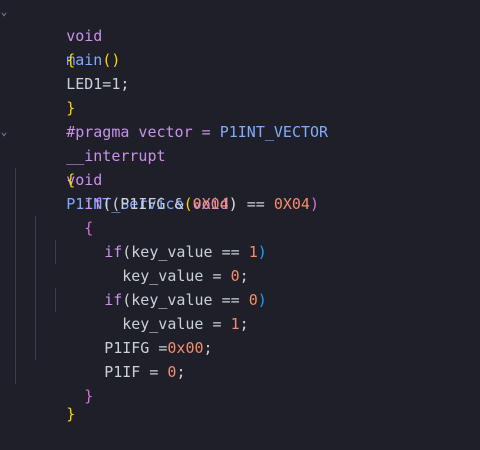  What do you see at coordinates (71, 414) in the screenshot?
I see `bracket-token: }` at bounding box center [71, 414].